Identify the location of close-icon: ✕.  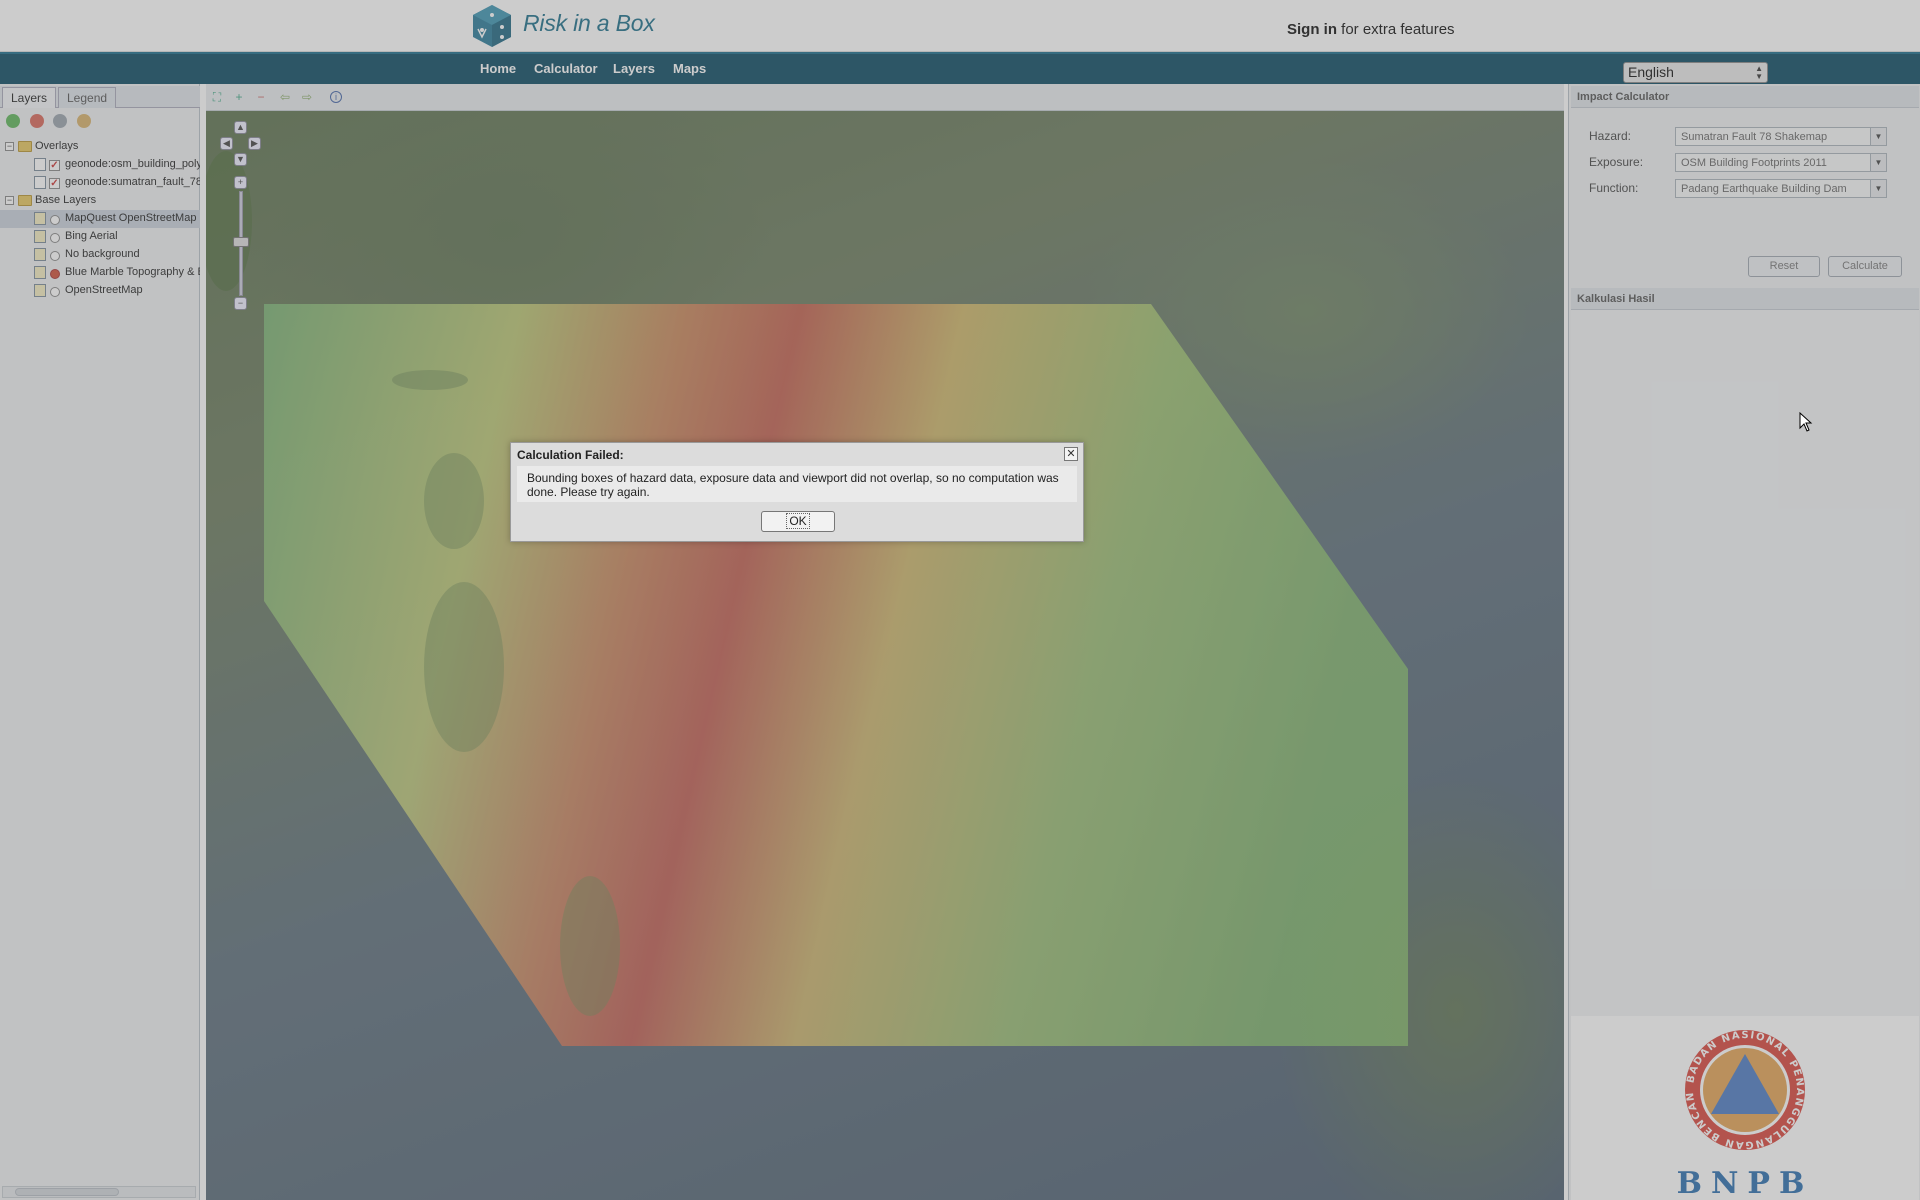
(1071, 454).